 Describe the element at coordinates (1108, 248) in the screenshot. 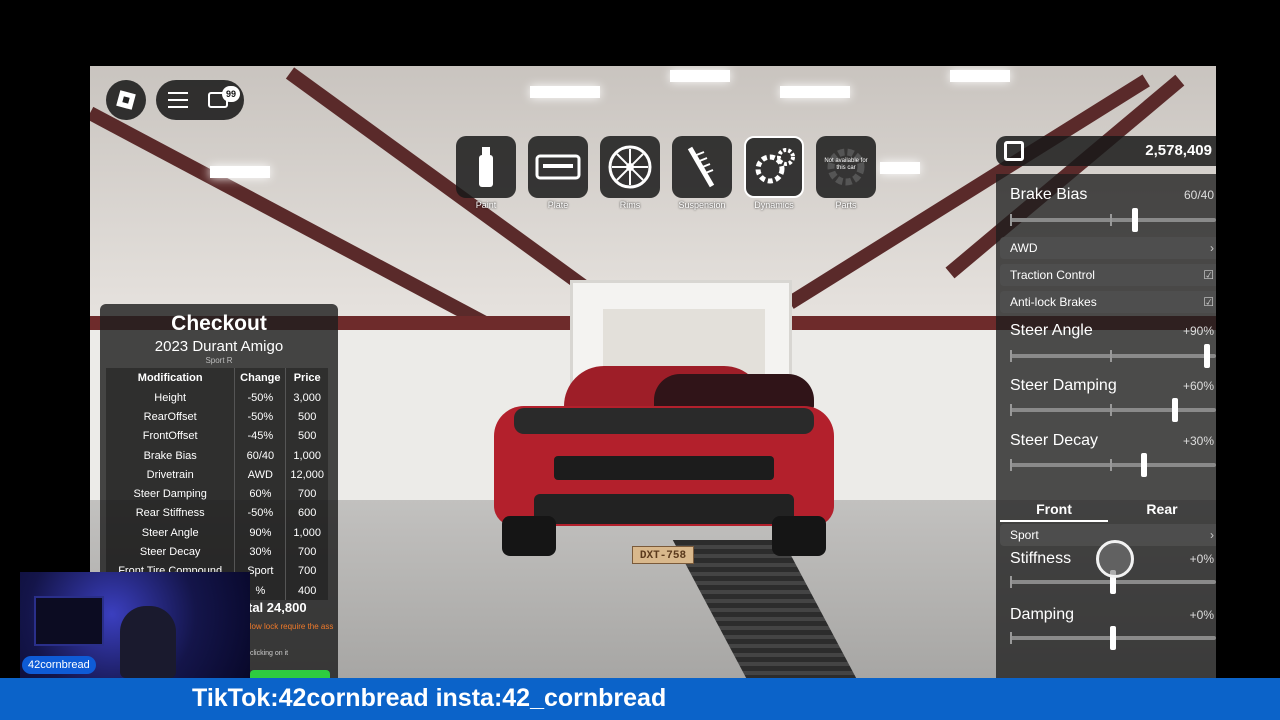

I see `drivetrain-option: AWD ›` at that location.